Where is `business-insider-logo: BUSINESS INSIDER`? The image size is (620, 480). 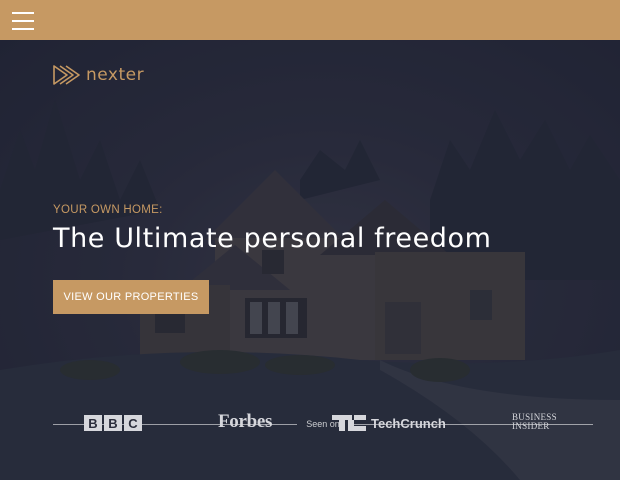 business-insider-logo: BUSINESS INSIDER is located at coordinates (534, 426).